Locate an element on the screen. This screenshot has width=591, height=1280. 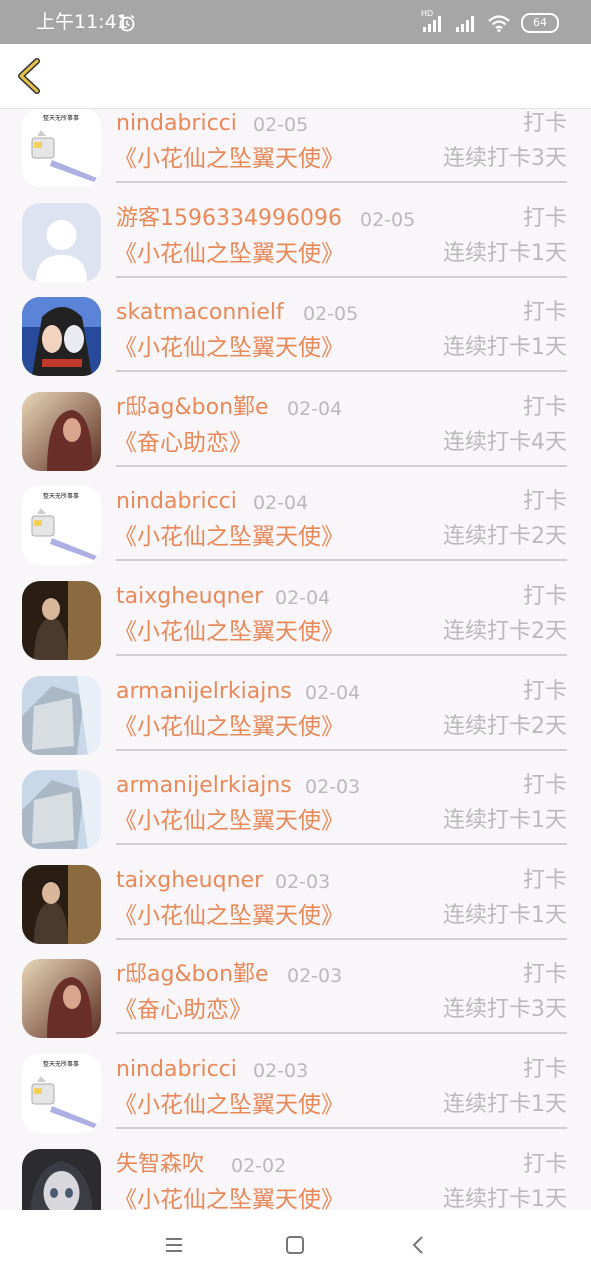
header-bar is located at coordinates (295, 76).